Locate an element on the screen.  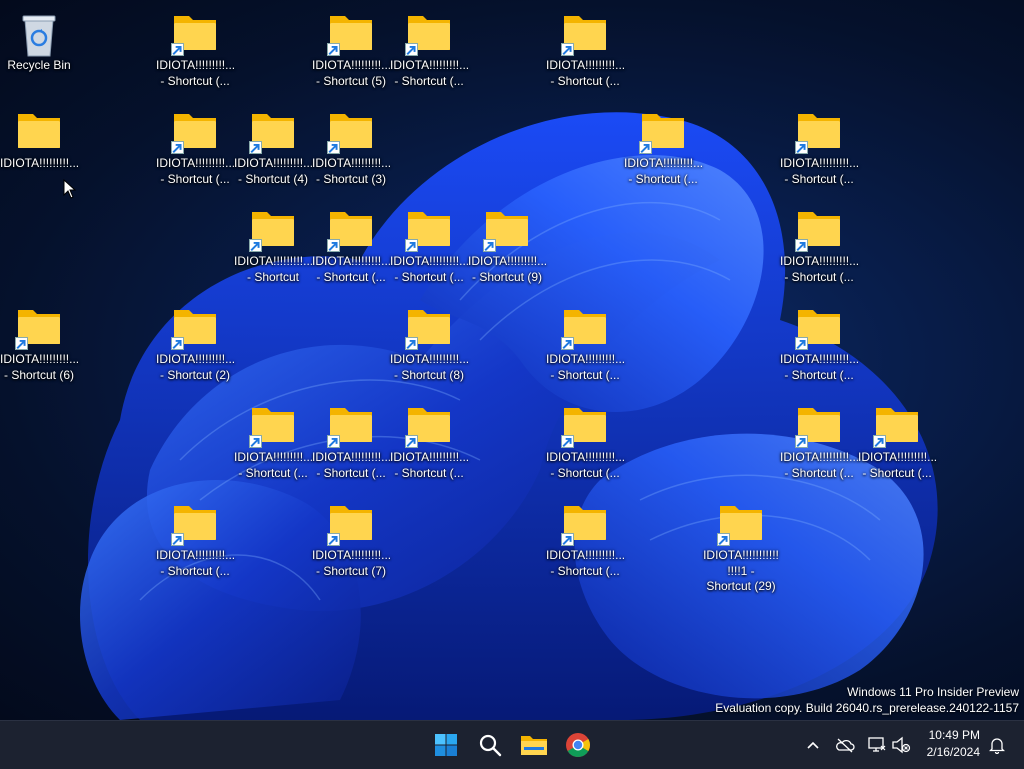
network-tray-button is located at coordinates (877, 745).